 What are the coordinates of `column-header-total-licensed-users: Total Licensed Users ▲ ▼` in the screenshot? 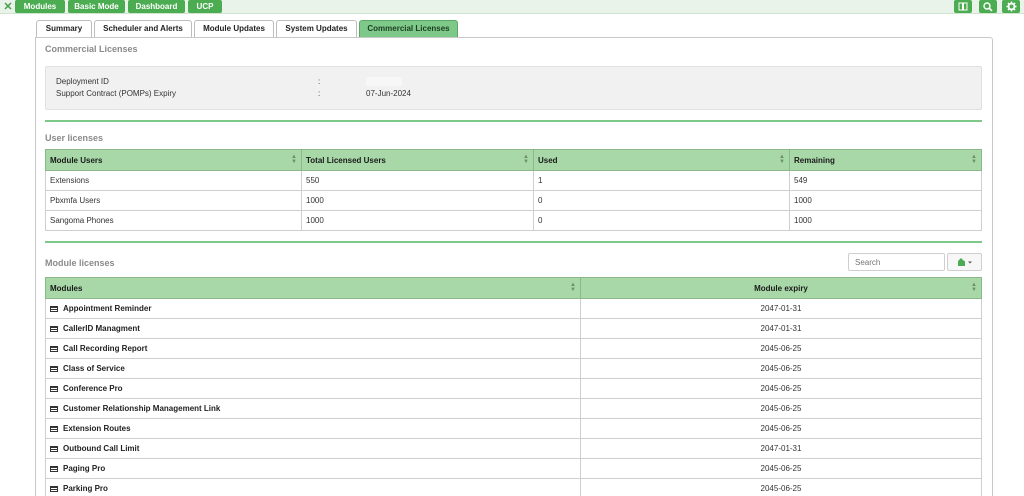 It's located at (417, 160).